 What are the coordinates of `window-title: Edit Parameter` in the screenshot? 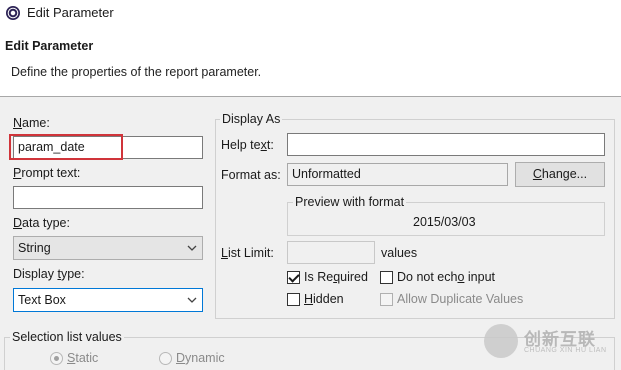 It's located at (70, 12).